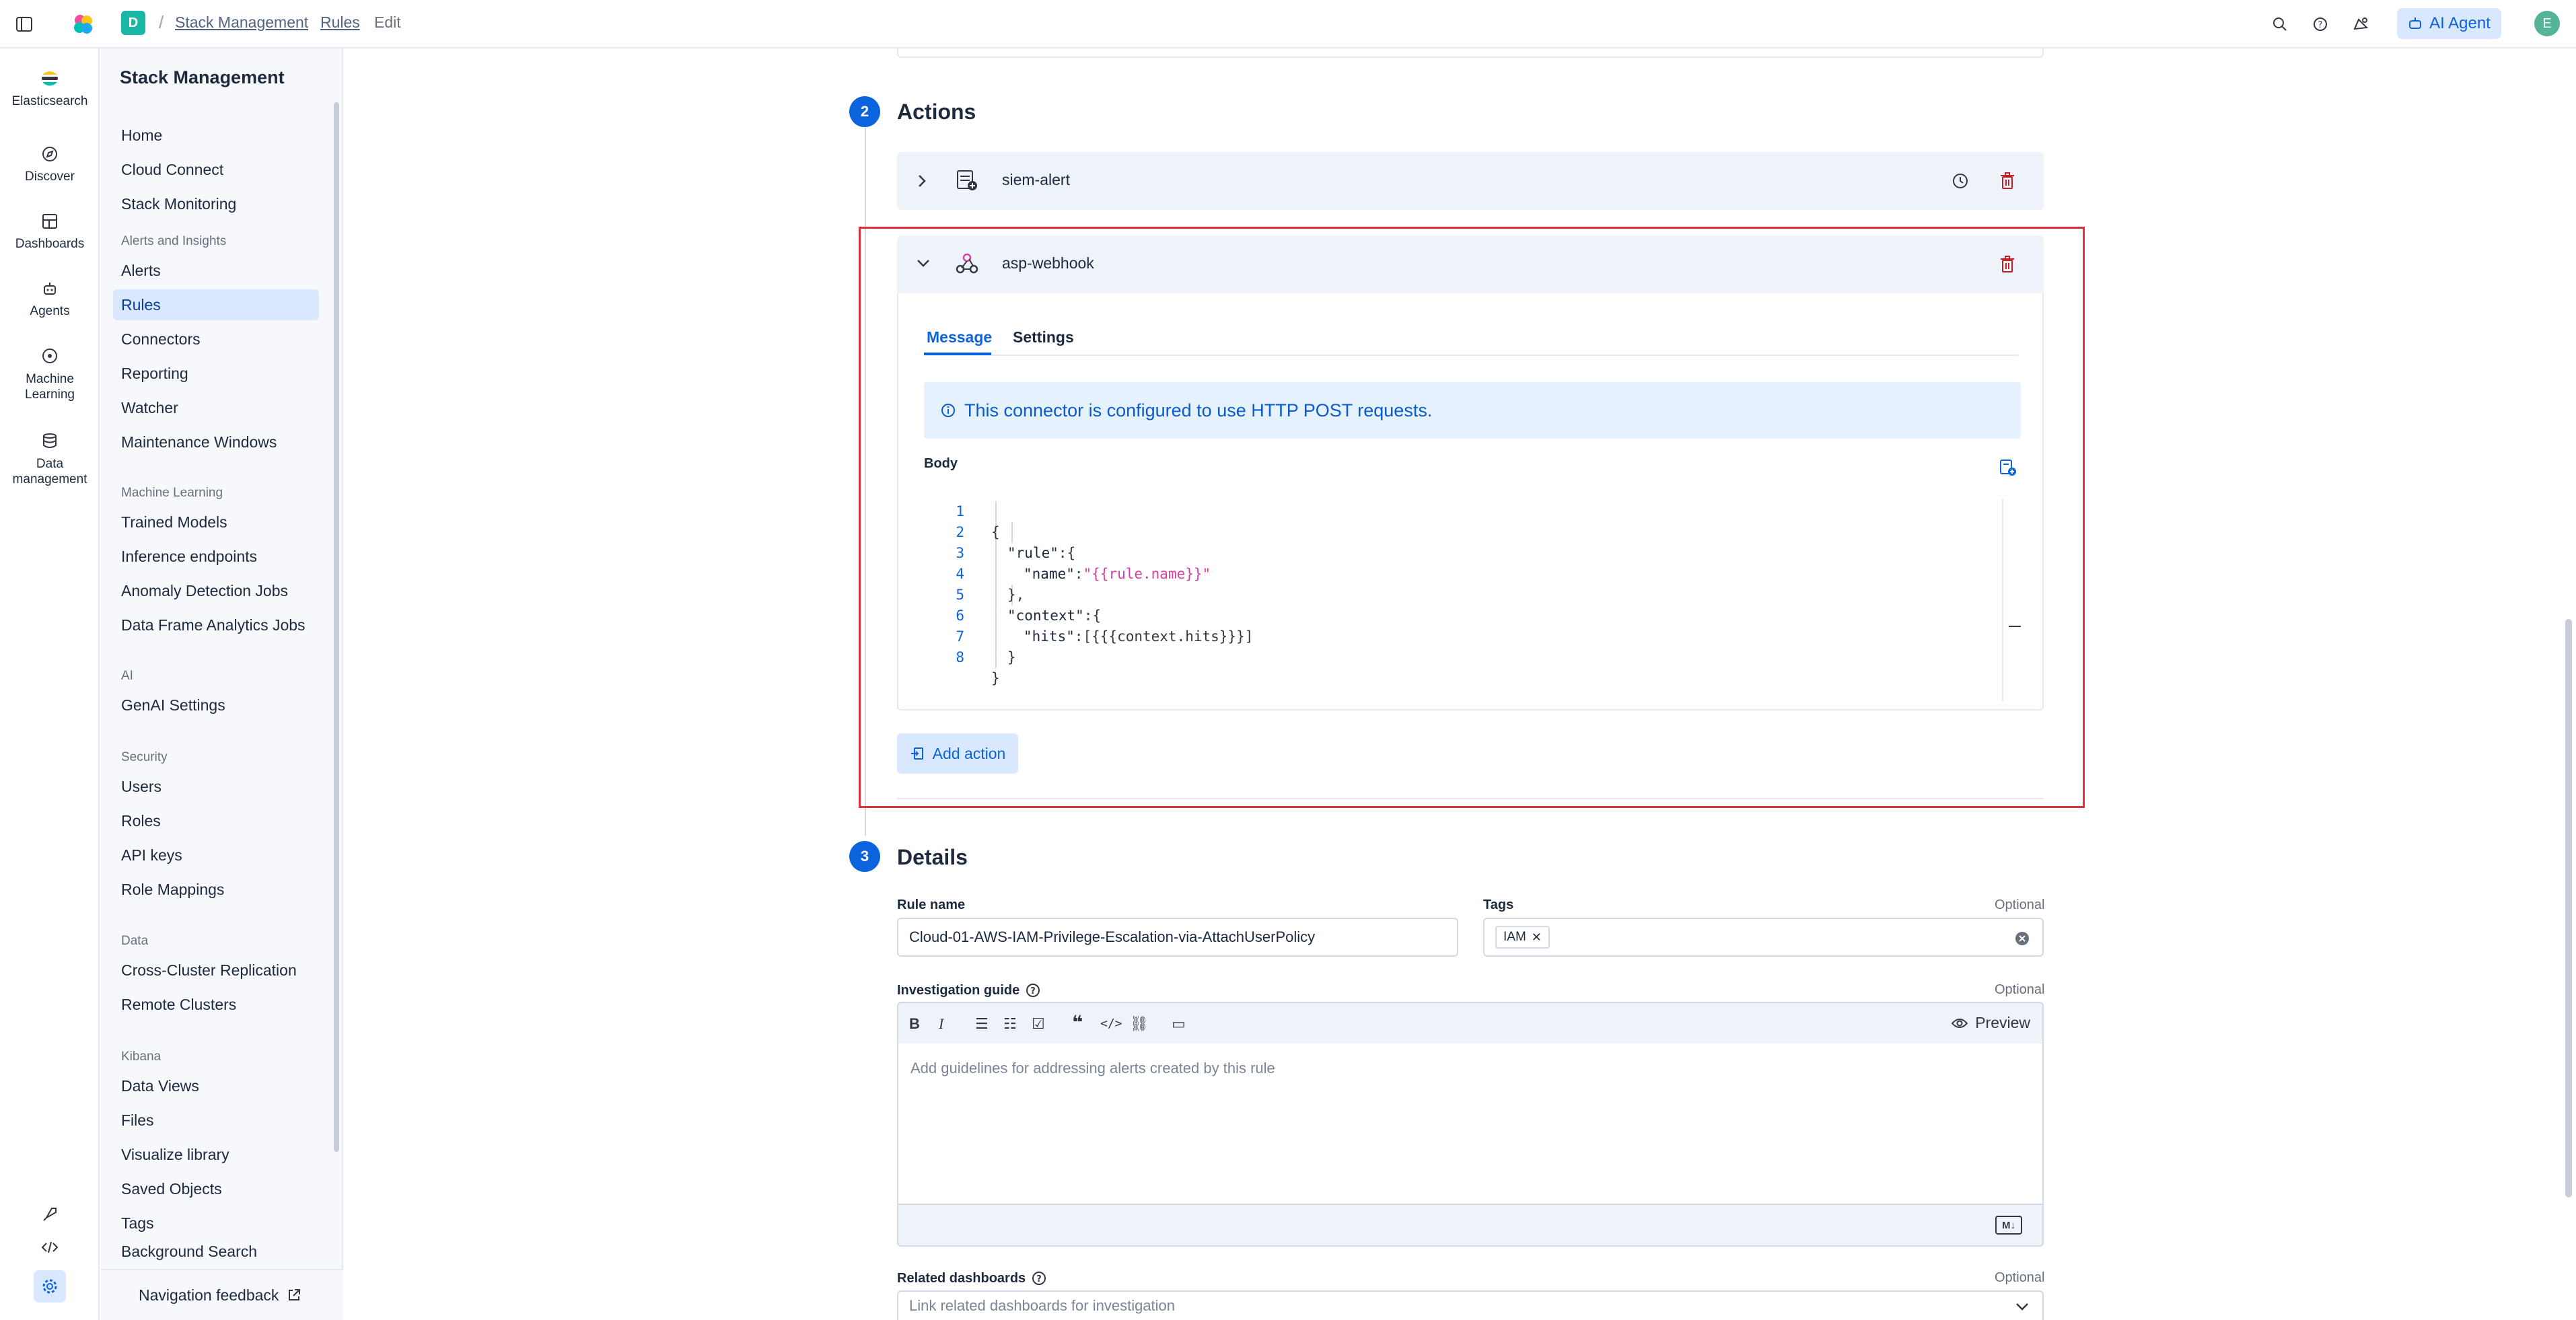 The height and width of the screenshot is (1320, 2576). I want to click on bold-icon: B, so click(915, 1024).